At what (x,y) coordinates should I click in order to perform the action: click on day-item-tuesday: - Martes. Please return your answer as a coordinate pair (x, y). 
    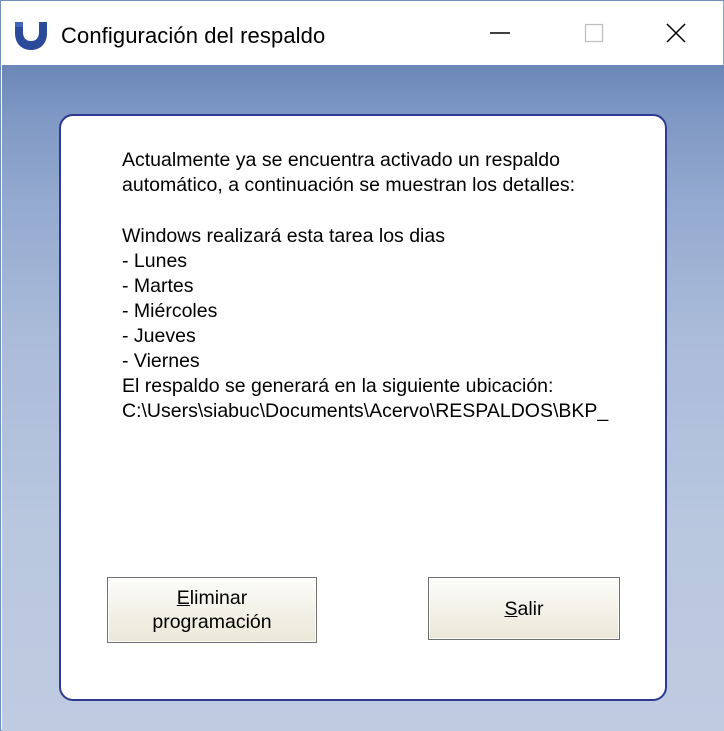
    Looking at the image, I should click on (158, 286).